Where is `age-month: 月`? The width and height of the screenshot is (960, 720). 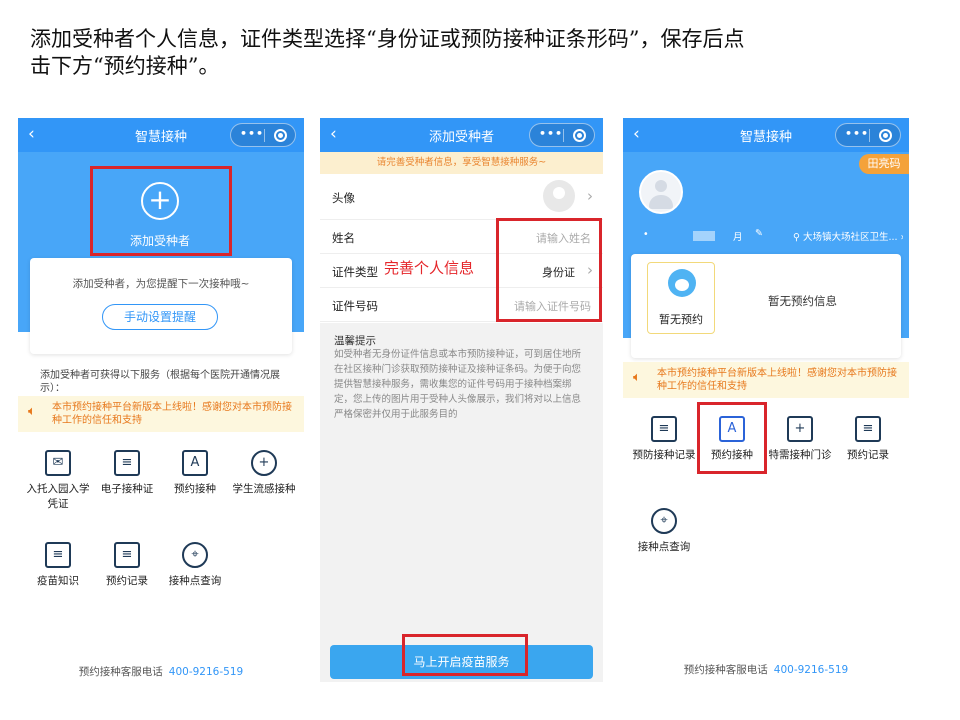
age-month: 月 is located at coordinates (738, 237).